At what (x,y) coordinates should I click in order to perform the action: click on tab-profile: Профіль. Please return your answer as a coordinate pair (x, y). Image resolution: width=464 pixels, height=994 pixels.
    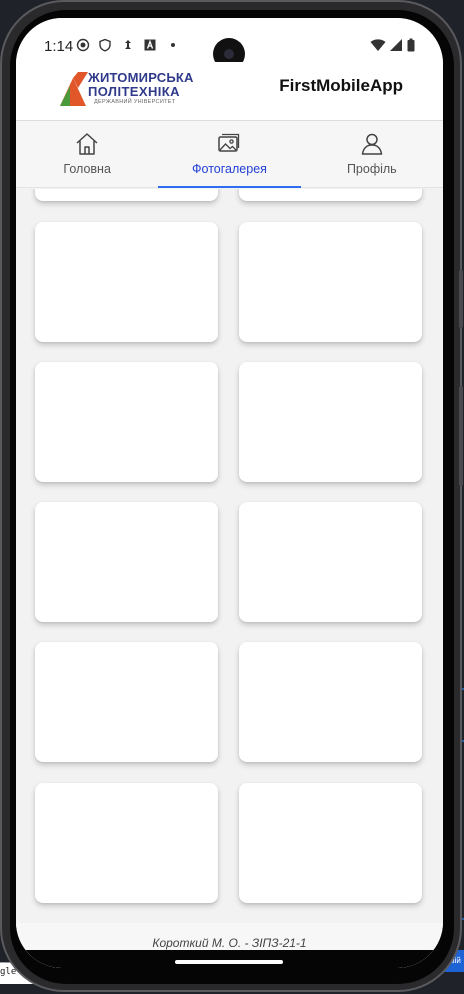
    Looking at the image, I should click on (372, 154).